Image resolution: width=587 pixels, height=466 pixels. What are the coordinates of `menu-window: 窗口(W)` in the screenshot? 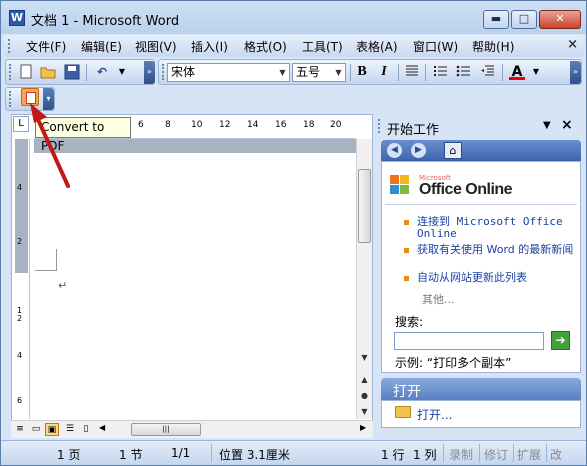 It's located at (435, 46).